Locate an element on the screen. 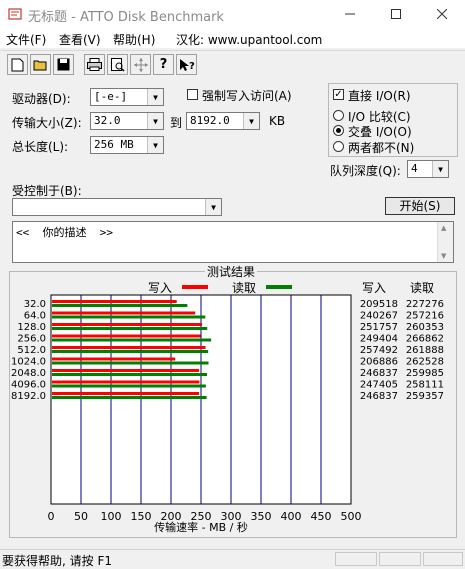 The width and height of the screenshot is (465, 569). write-value-label: 209518 is located at coordinates (379, 304).